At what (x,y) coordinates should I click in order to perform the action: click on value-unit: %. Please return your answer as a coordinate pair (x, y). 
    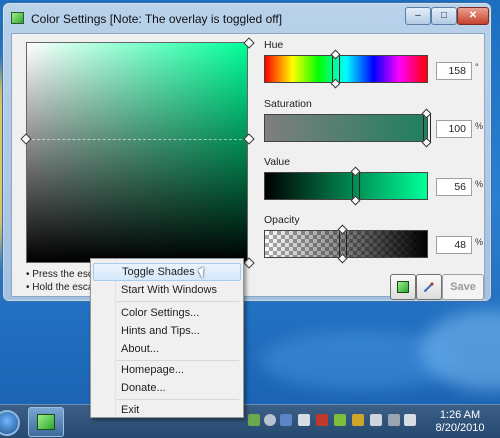
    Looking at the image, I should click on (479, 184).